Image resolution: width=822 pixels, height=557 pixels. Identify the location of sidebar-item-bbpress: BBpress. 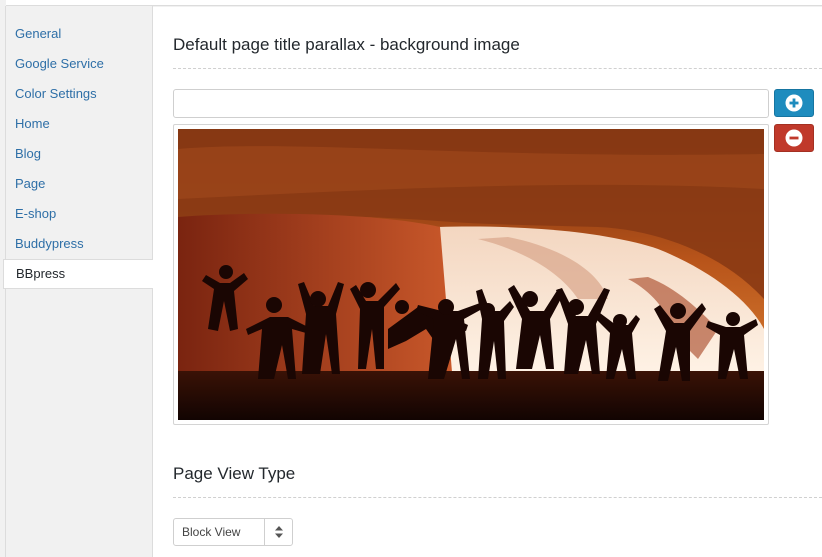
(78, 274).